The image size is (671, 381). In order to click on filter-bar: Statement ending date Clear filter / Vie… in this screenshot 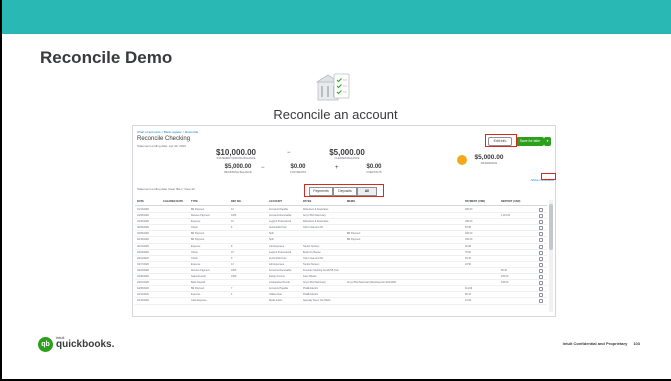, I will do `click(165, 189)`.